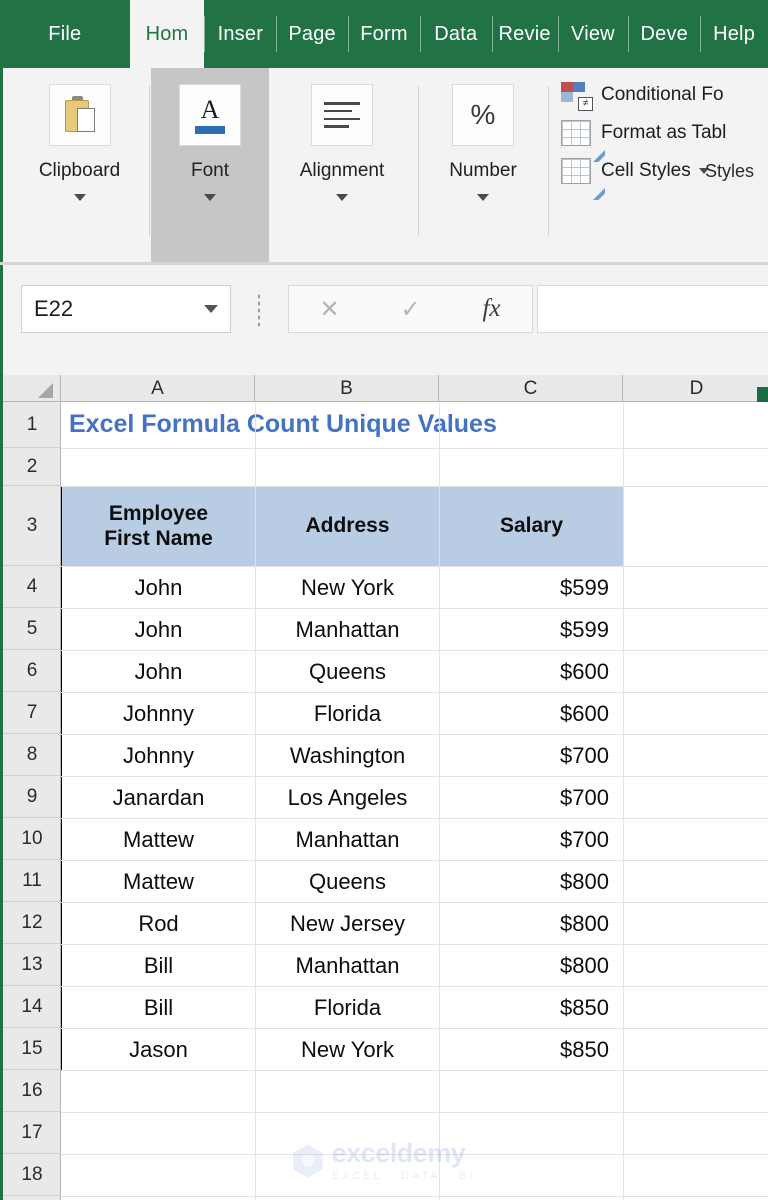  I want to click on table-row: Rod New Jersey $800, so click(342, 923).